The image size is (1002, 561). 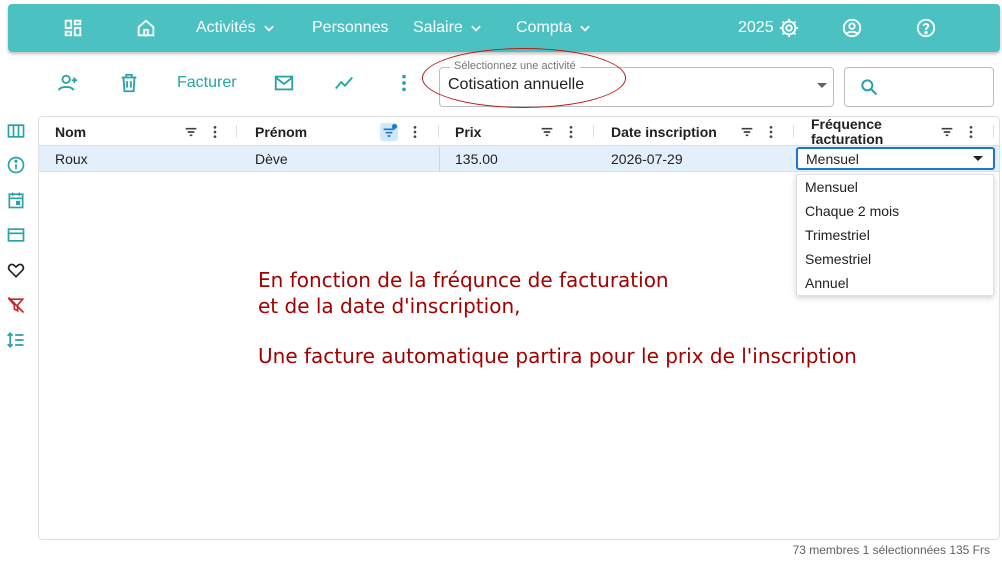 I want to click on gear-icon, so click(x=788, y=28).